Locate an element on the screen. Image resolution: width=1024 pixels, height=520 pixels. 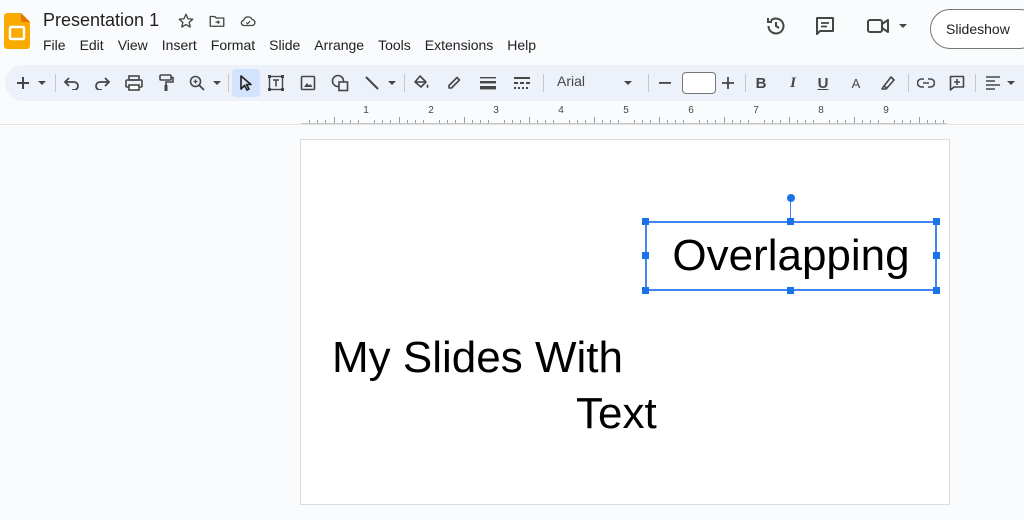
insert-image-icon is located at coordinates (308, 83).